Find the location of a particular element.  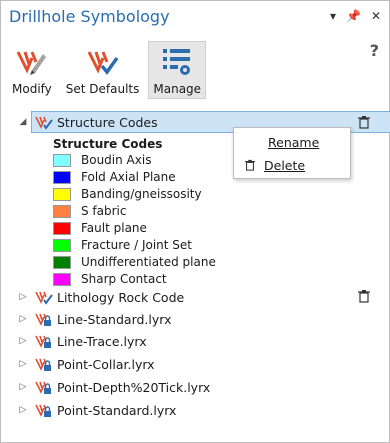

manage-icon is located at coordinates (177, 62).